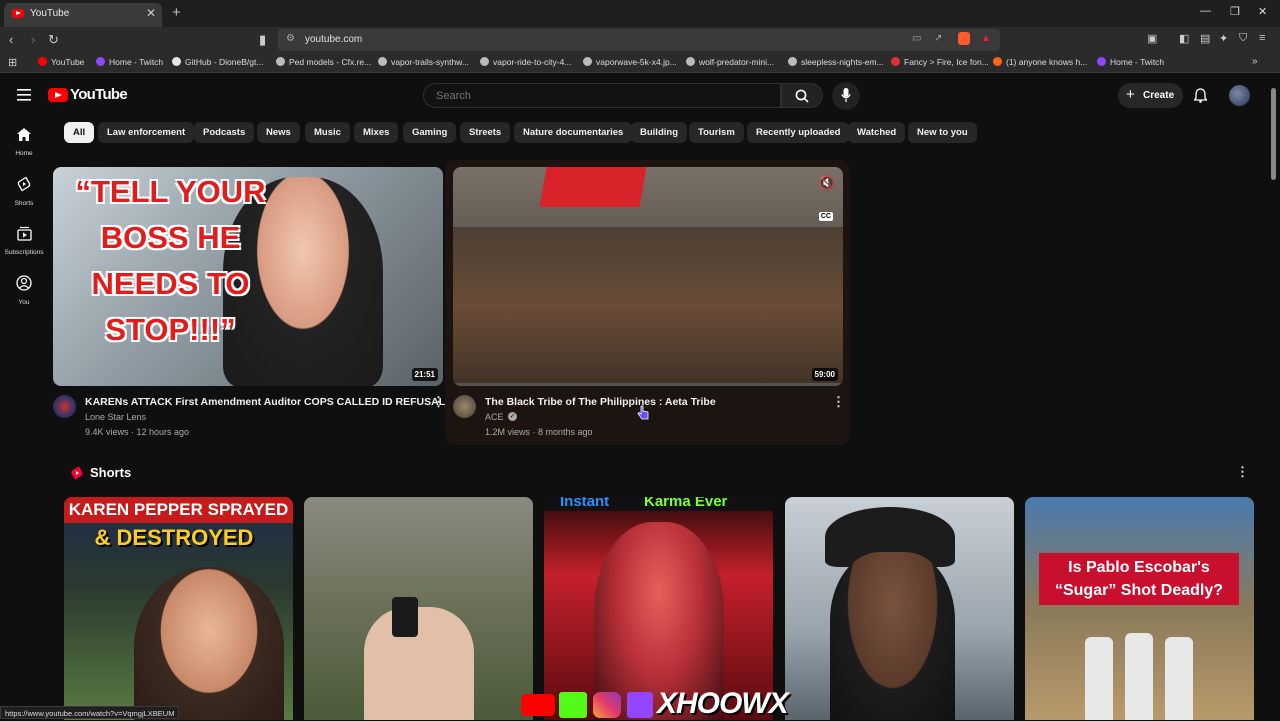 This screenshot has width=1280, height=721. Describe the element at coordinates (24, 95) in the screenshot. I see `hamburger-menu-icon` at that location.